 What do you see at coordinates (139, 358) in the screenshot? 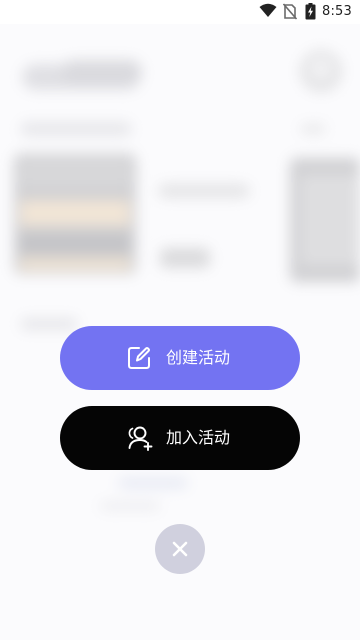
I see `edit-icon` at bounding box center [139, 358].